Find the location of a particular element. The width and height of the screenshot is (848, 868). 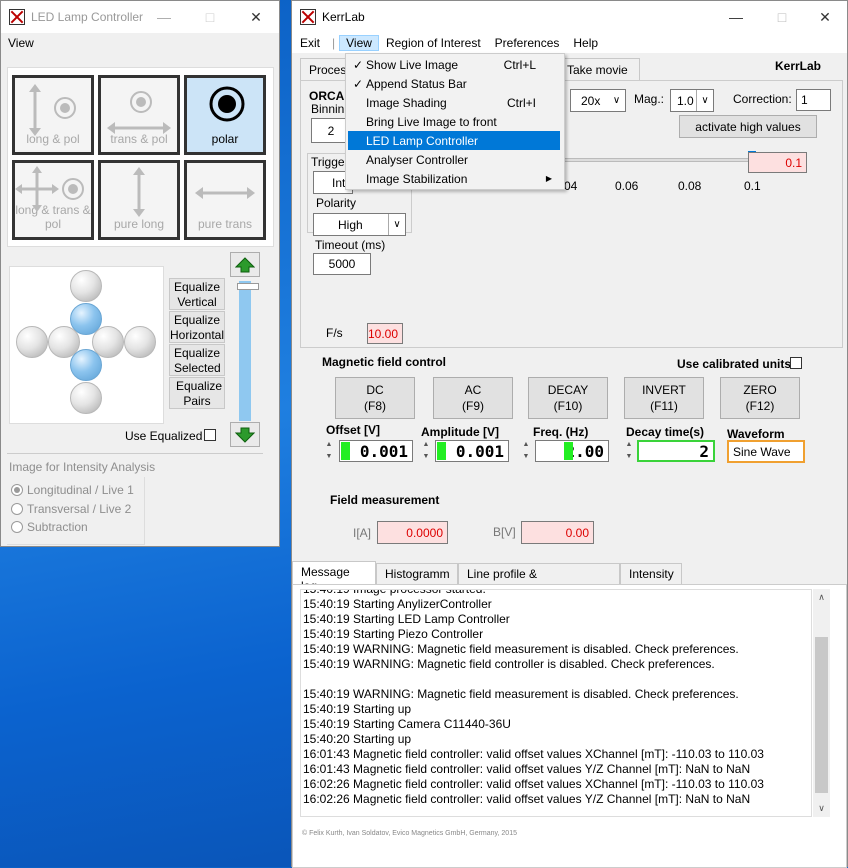

tab-histogramm: Histogramm is located at coordinates (417, 574).